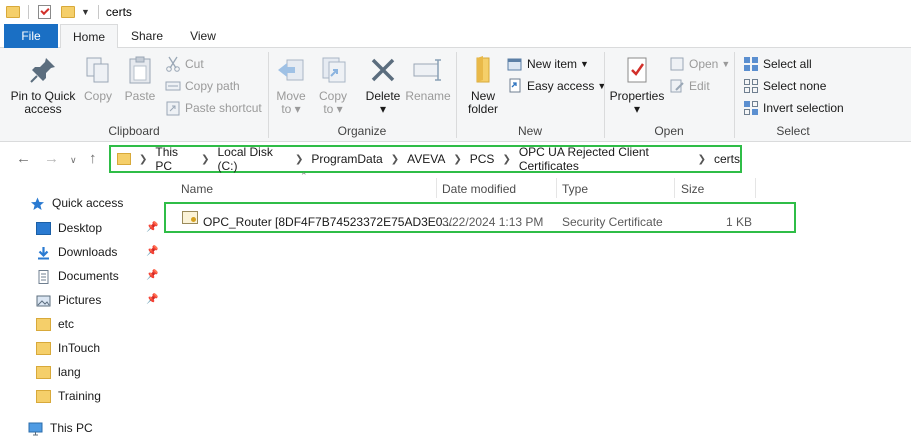 This screenshot has height=440, width=911. What do you see at coordinates (548, 64) in the screenshot?
I see `new-item-button: New item ▼` at bounding box center [548, 64].